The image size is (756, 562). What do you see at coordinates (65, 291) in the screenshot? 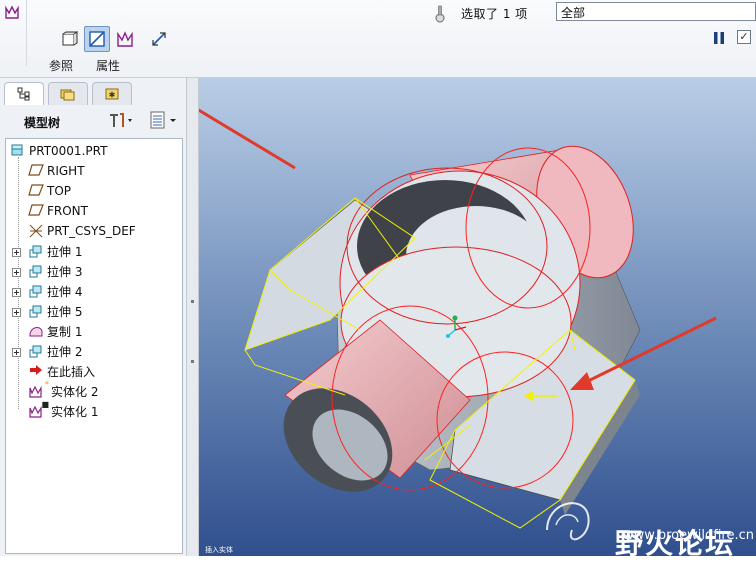
I see `tree-item-label: 拉伸 4` at bounding box center [65, 291].